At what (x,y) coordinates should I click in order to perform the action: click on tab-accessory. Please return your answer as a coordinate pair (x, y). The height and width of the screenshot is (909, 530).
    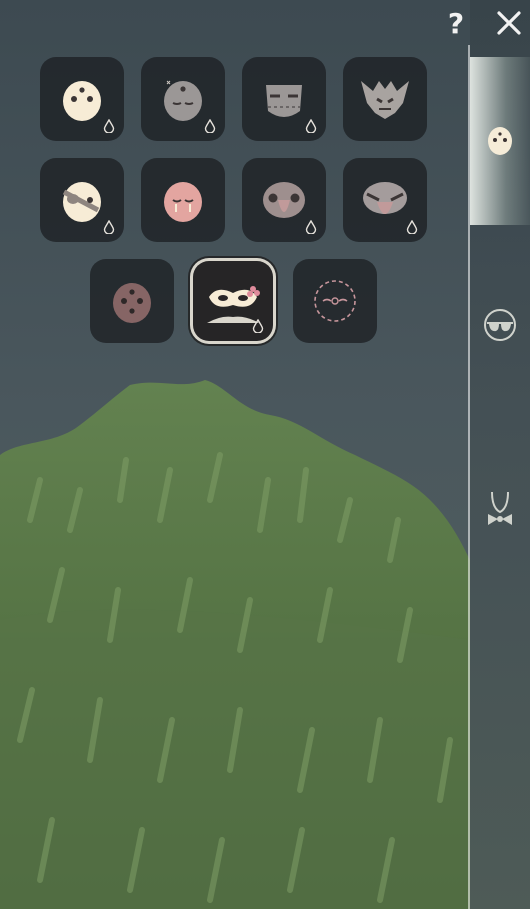
    Looking at the image, I should click on (500, 325).